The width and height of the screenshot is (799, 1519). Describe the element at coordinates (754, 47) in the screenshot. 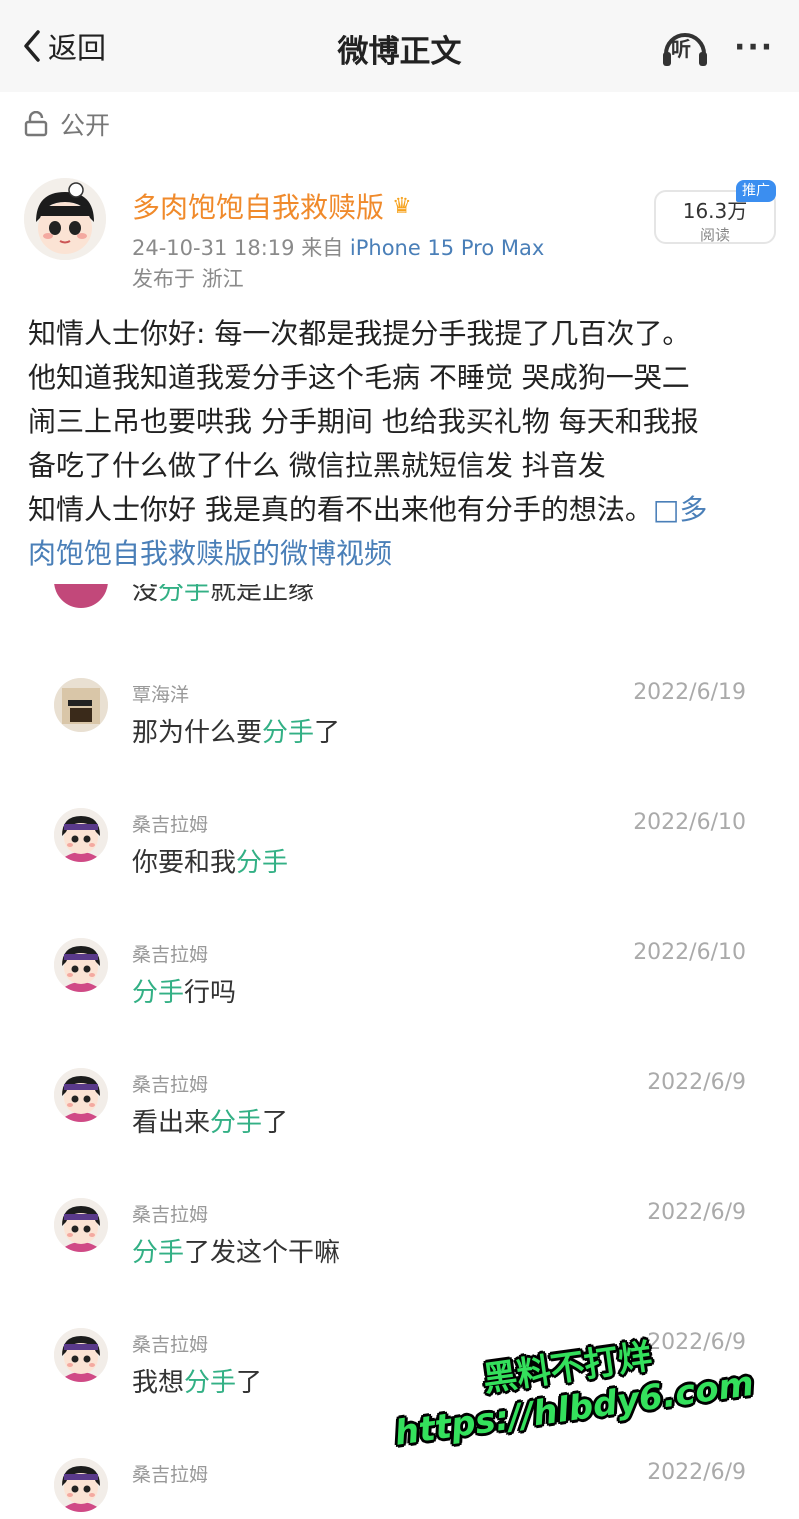

I see `more-options-button: ···` at that location.